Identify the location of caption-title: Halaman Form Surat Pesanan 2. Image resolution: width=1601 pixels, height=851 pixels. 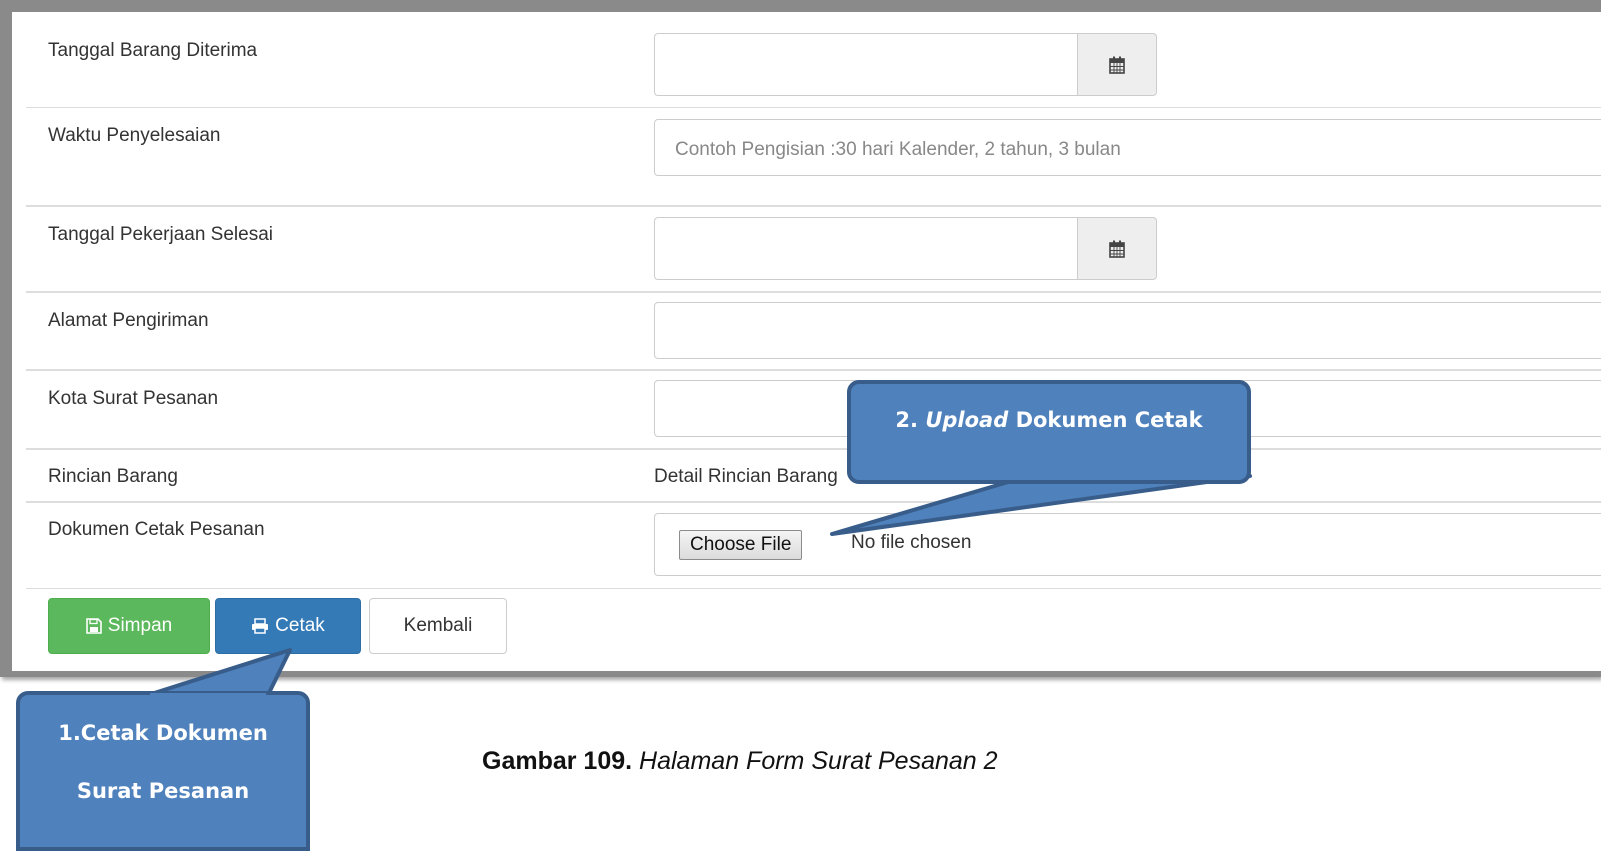
(818, 761).